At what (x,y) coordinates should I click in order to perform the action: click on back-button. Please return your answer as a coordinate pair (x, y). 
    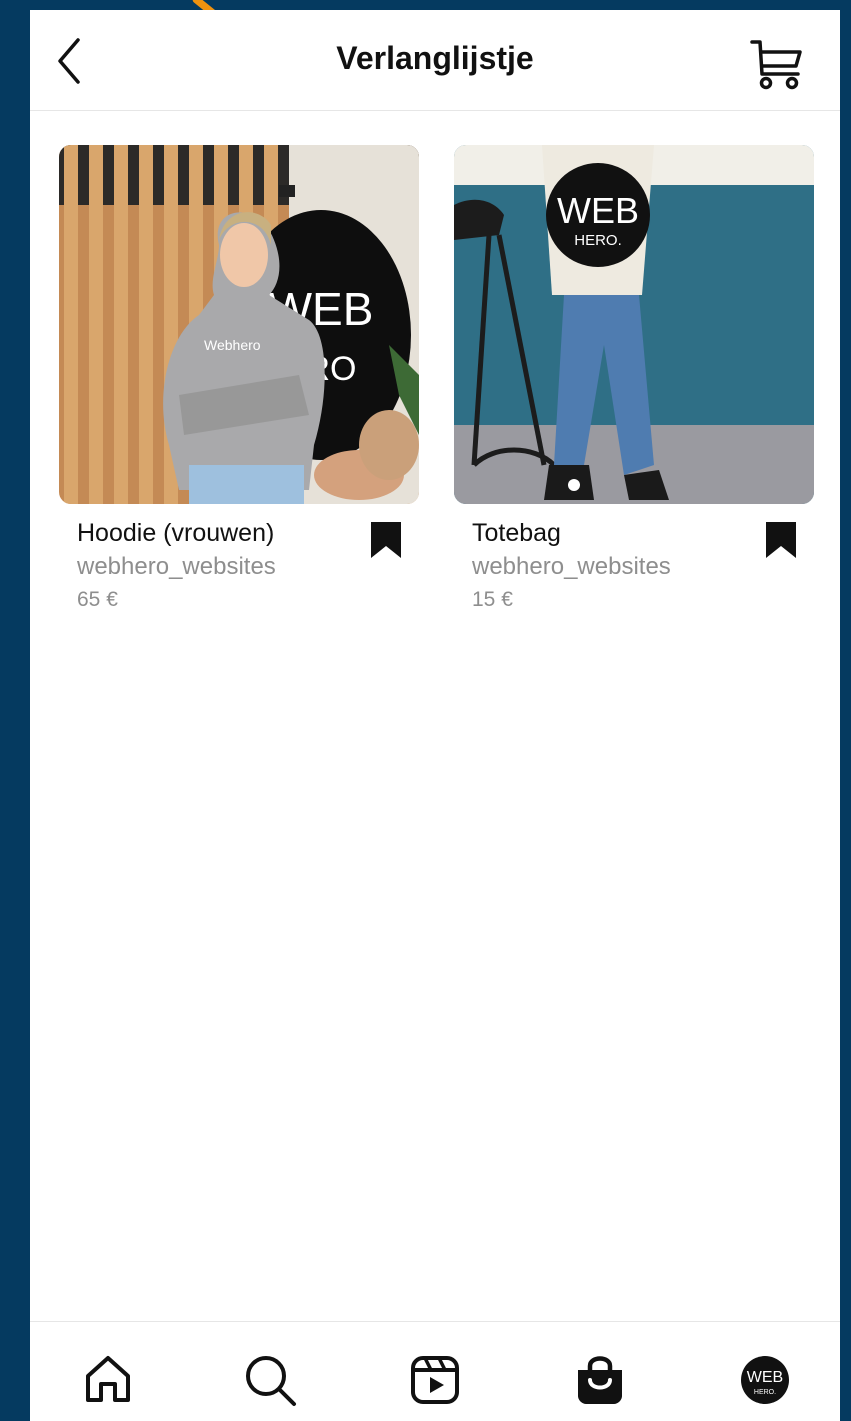
    Looking at the image, I should click on (68, 61).